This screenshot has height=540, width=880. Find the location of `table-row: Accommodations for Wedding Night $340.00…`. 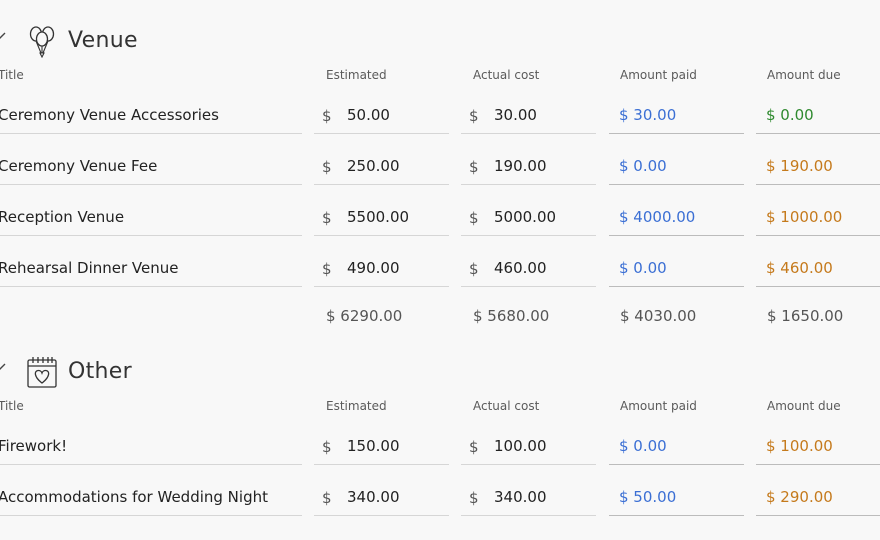

table-row: Accommodations for Wedding Night $340.00… is located at coordinates (440, 503).